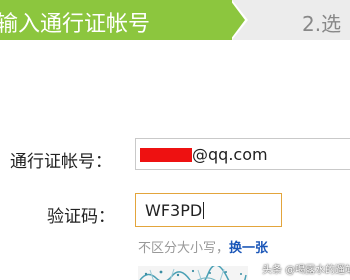 Image resolution: width=350 pixels, height=280 pixels. Describe the element at coordinates (237, 20) in the screenshot. I see `step-arrow` at that location.